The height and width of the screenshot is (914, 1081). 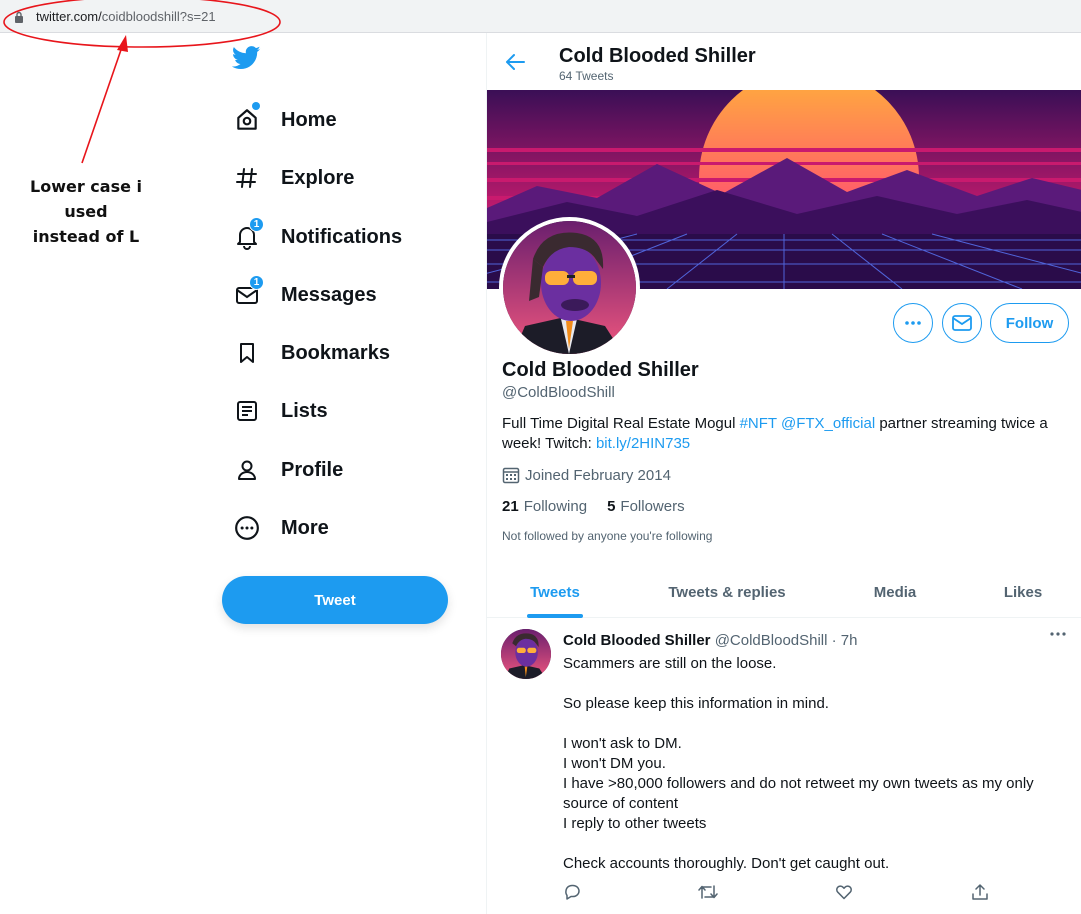 What do you see at coordinates (540, 16) in the screenshot?
I see `browser-address-bar: twitter.com/coidbloodshill?s=21` at bounding box center [540, 16].